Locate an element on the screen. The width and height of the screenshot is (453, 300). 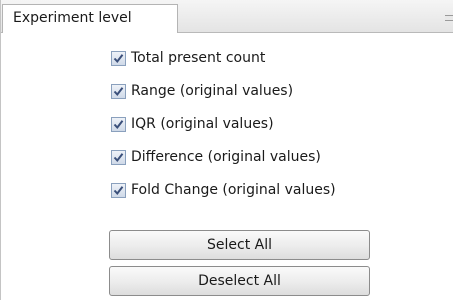
option-label: Fold Change (original values) is located at coordinates (233, 190).